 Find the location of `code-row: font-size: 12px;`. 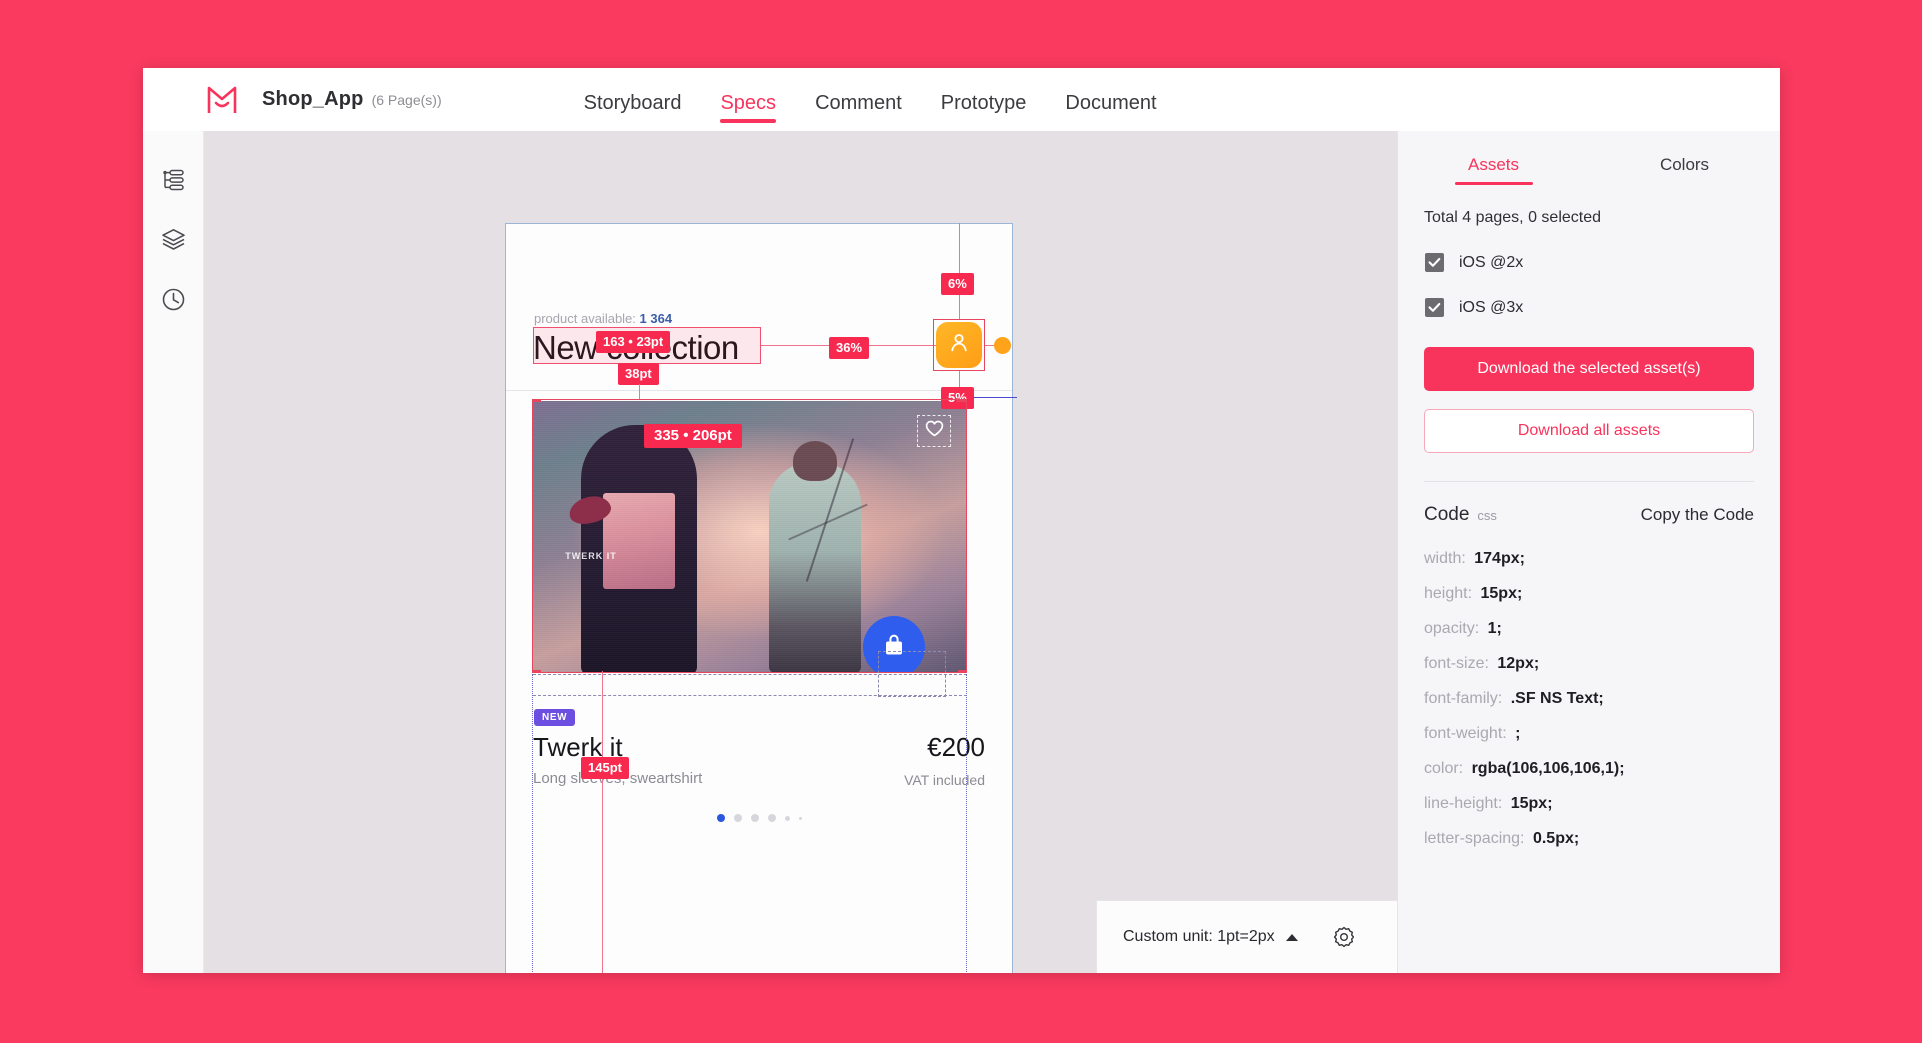

code-row: font-size: 12px; is located at coordinates (1602, 664).